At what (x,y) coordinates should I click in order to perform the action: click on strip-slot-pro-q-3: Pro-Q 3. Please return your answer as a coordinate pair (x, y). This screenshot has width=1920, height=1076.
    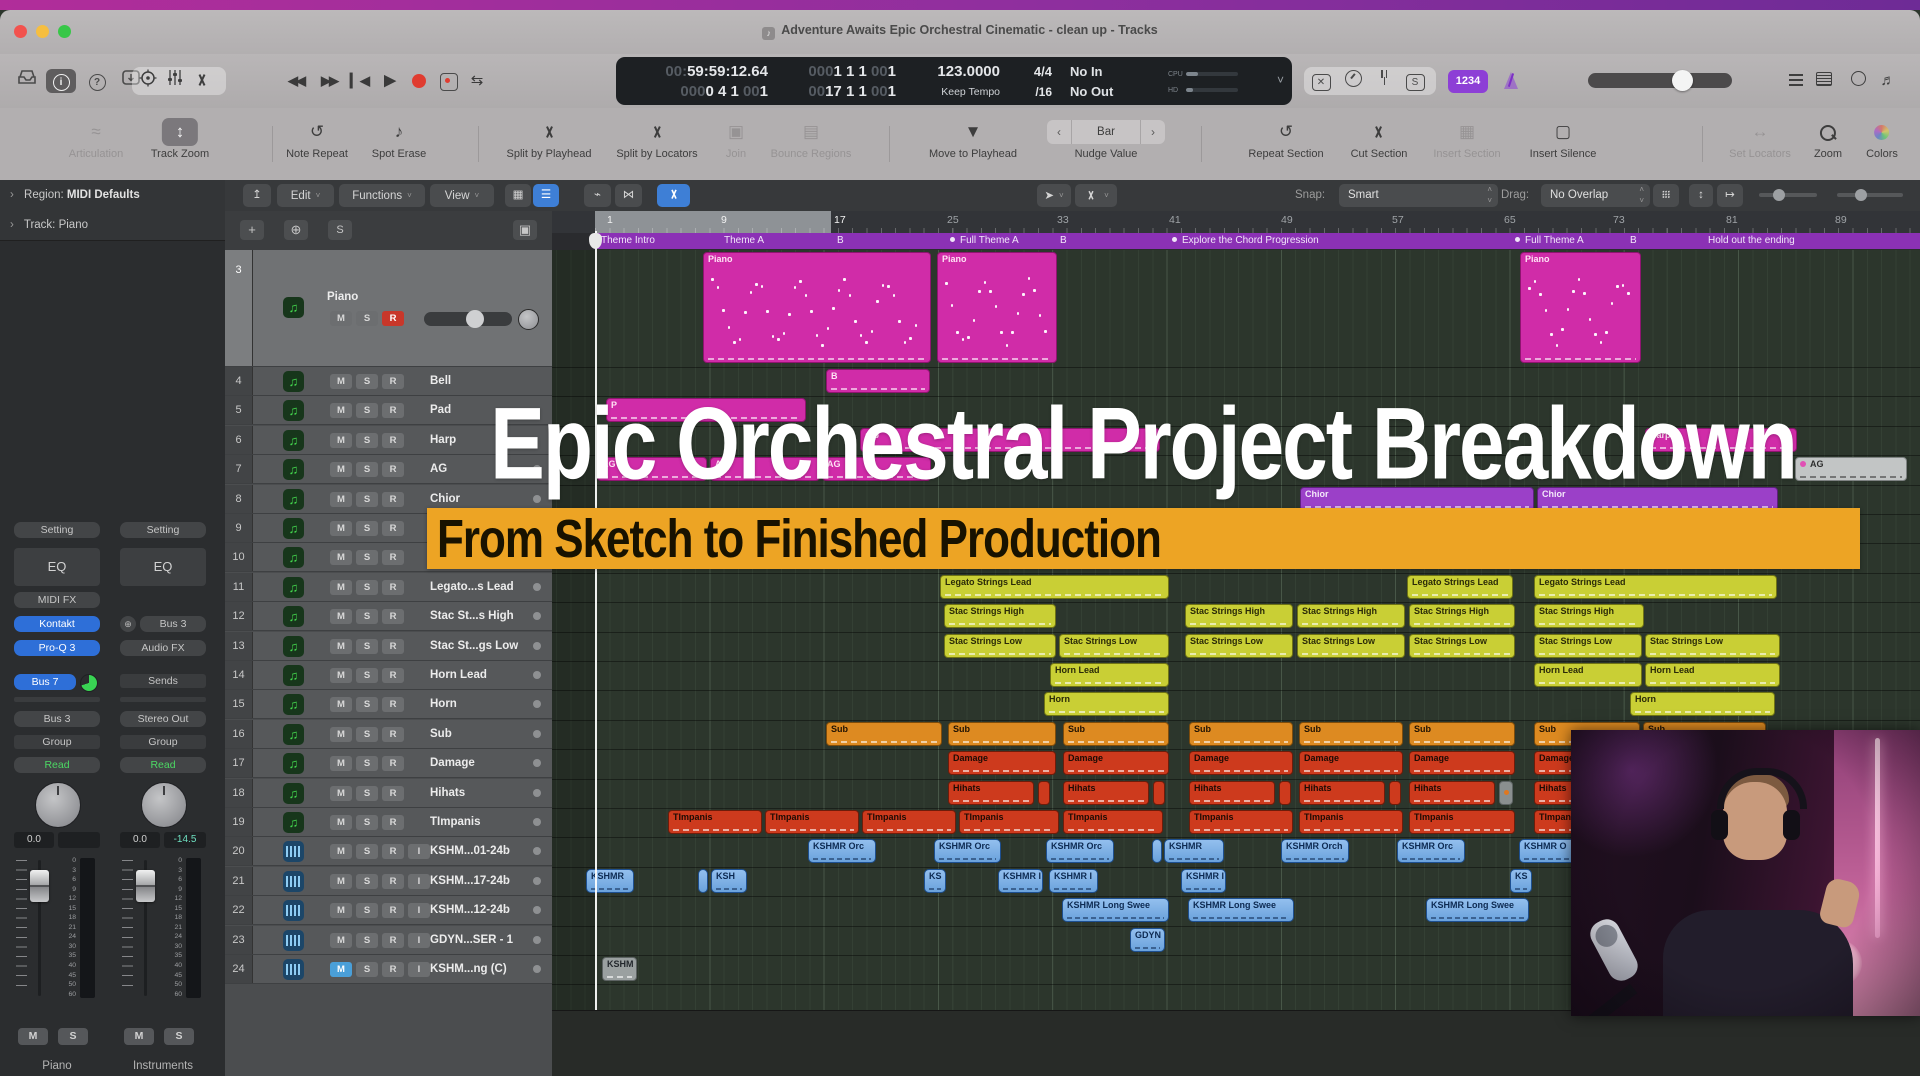
    Looking at the image, I should click on (57, 648).